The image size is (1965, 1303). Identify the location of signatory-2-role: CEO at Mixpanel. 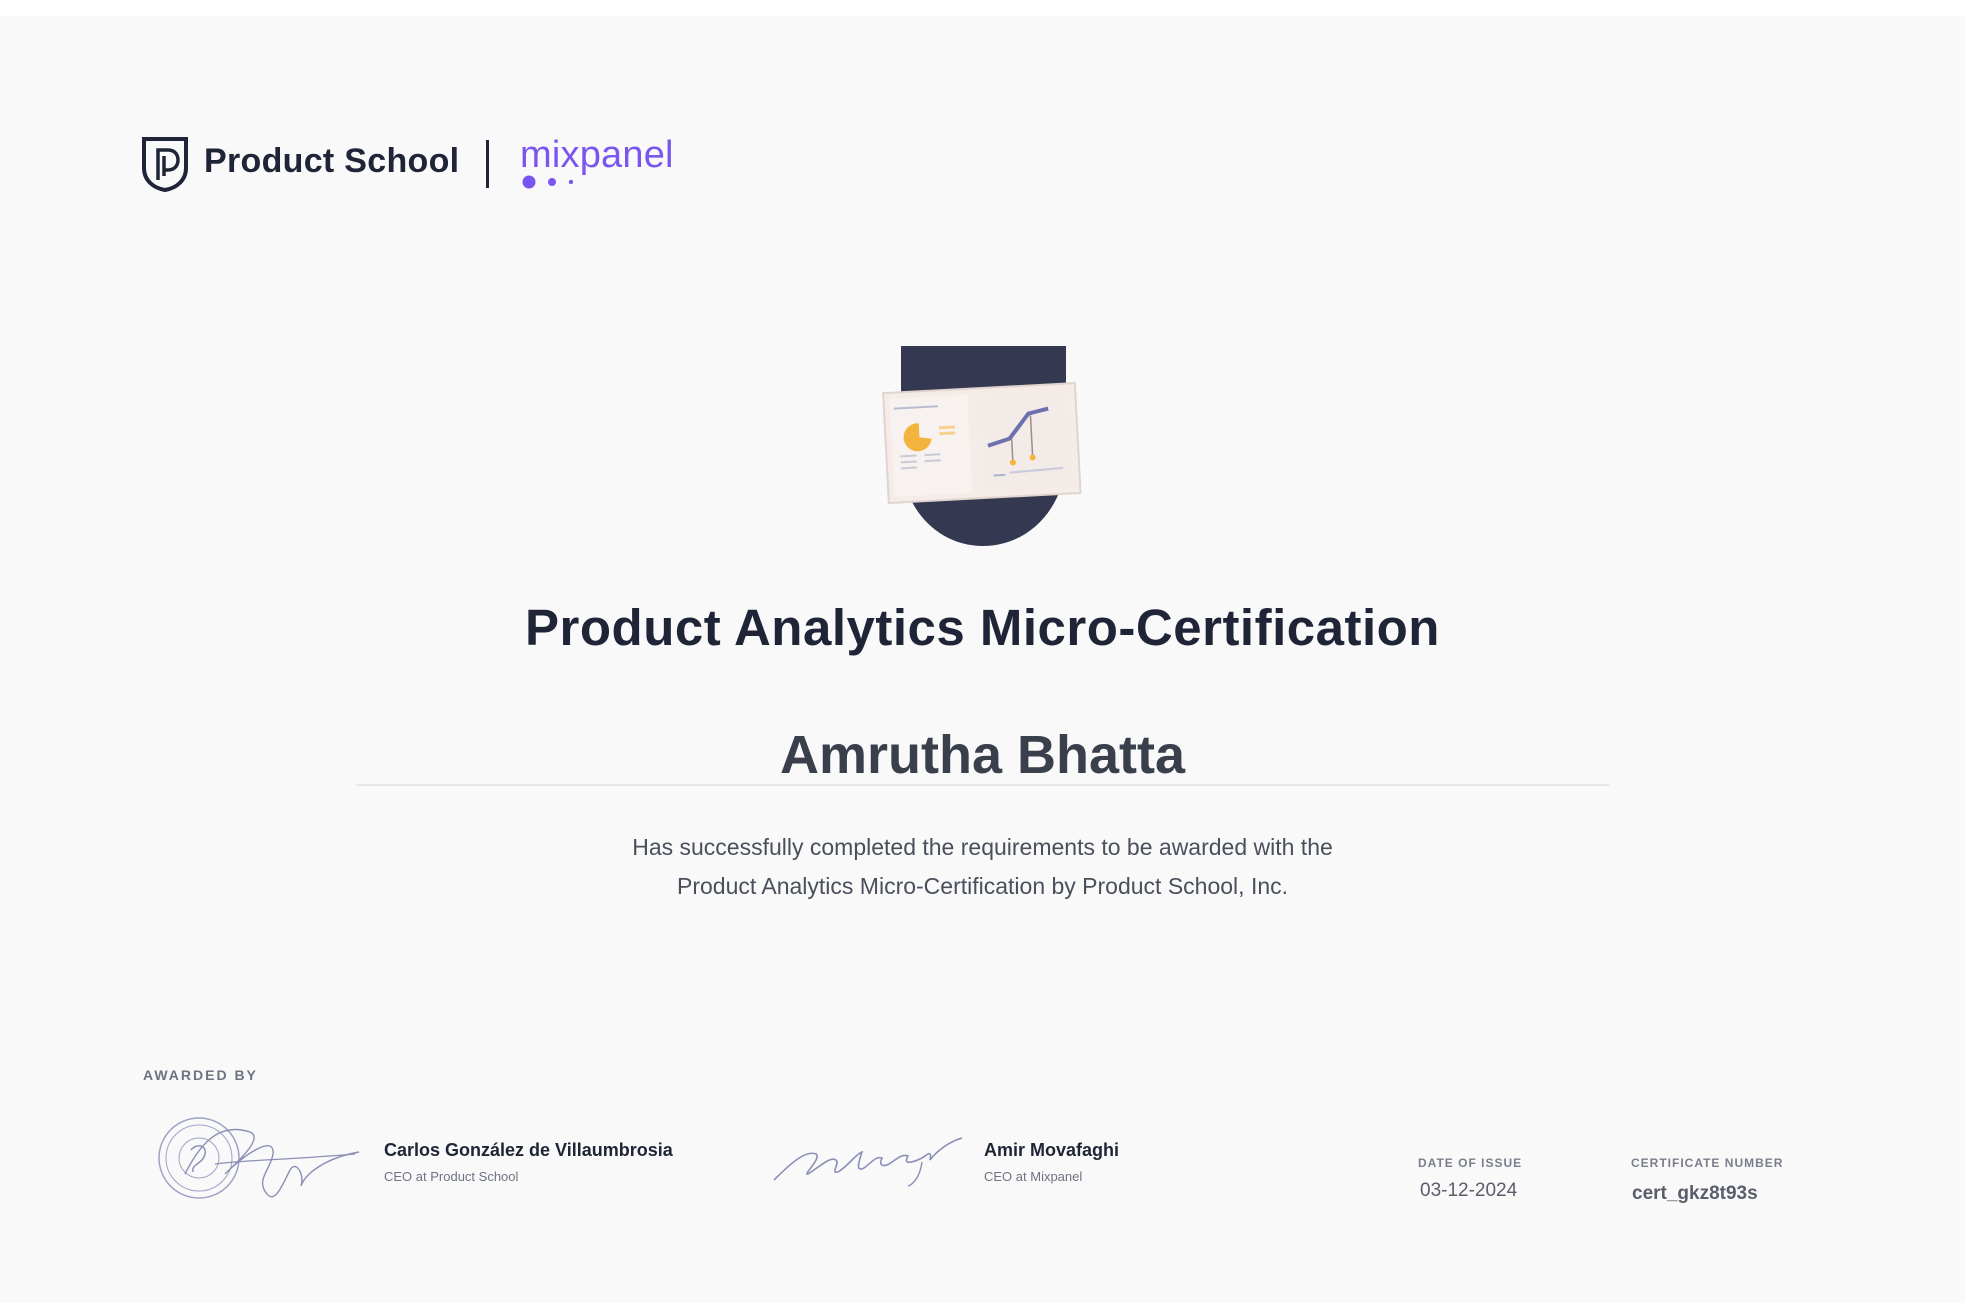
(1033, 1176).